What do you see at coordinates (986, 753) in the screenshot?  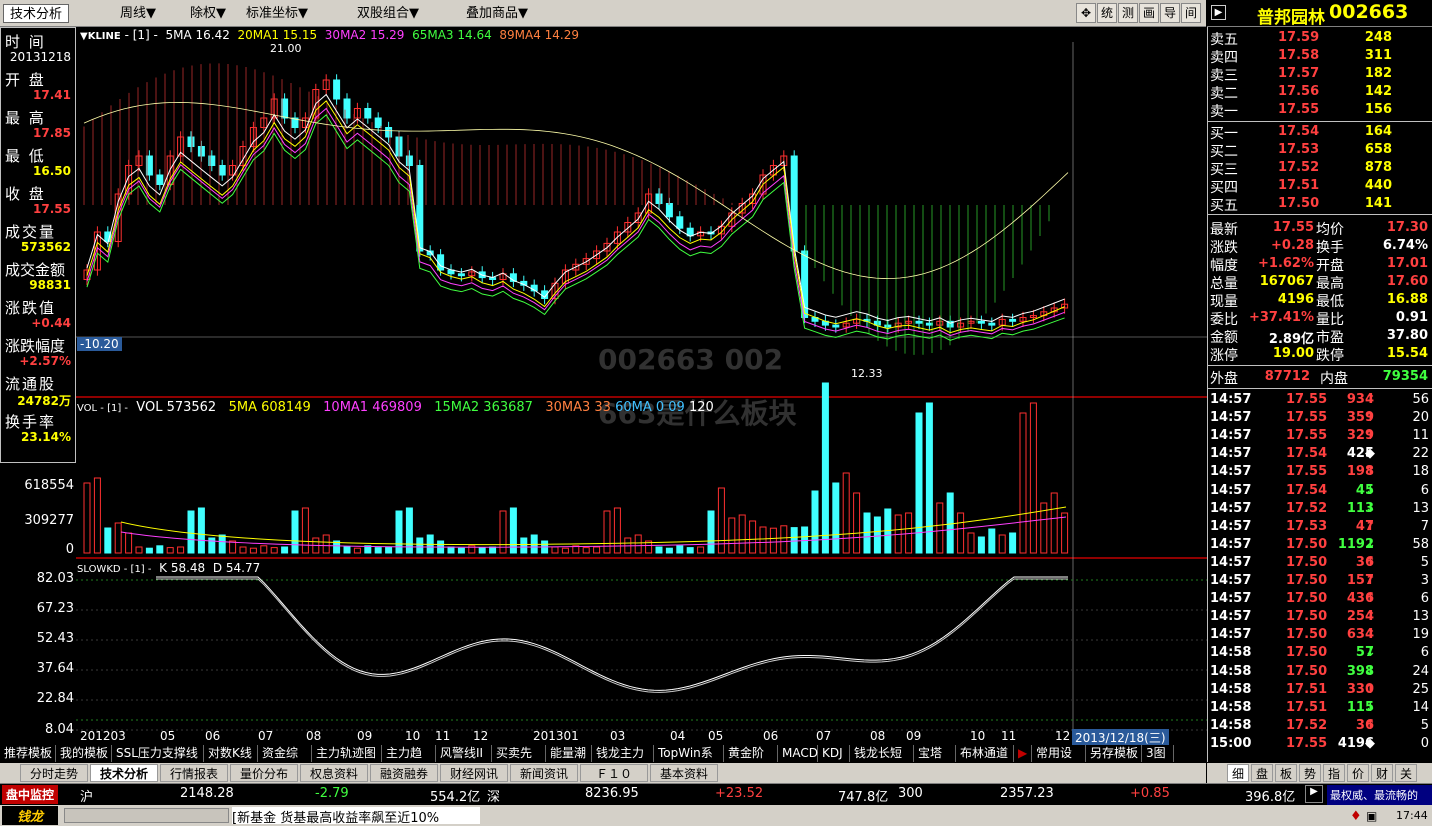 I see `indicator-tab: 布林通道` at bounding box center [986, 753].